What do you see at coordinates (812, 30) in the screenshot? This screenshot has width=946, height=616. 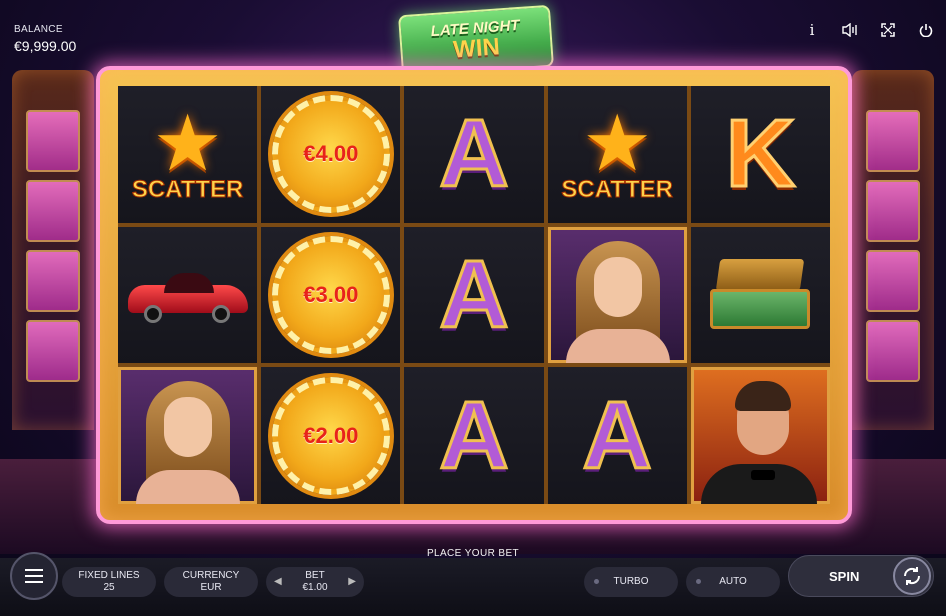 I see `info-icon: i` at bounding box center [812, 30].